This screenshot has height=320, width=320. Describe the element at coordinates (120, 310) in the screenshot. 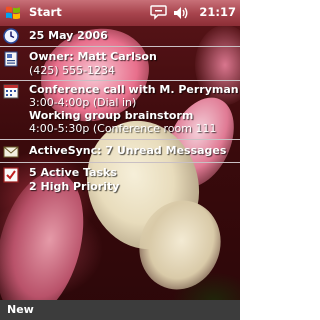

I see `softkey-bar: New` at that location.